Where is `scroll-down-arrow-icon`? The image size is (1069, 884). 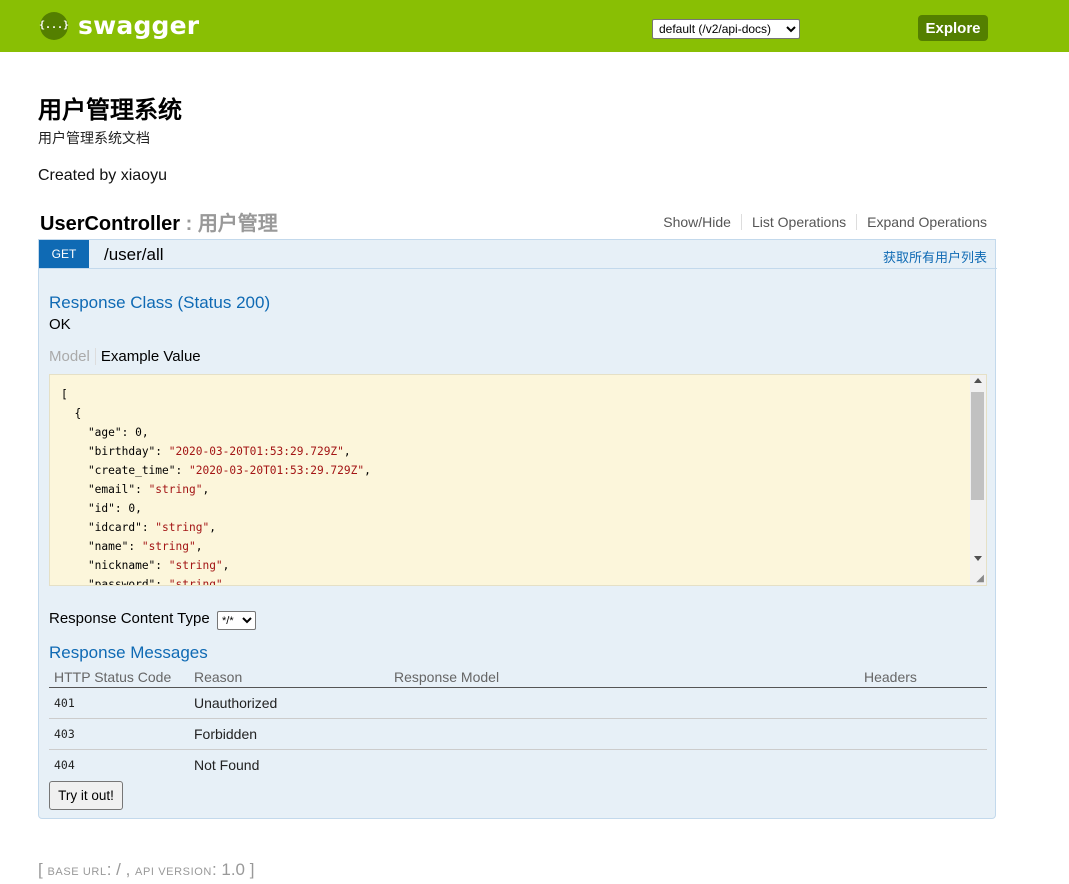 scroll-down-arrow-icon is located at coordinates (978, 558).